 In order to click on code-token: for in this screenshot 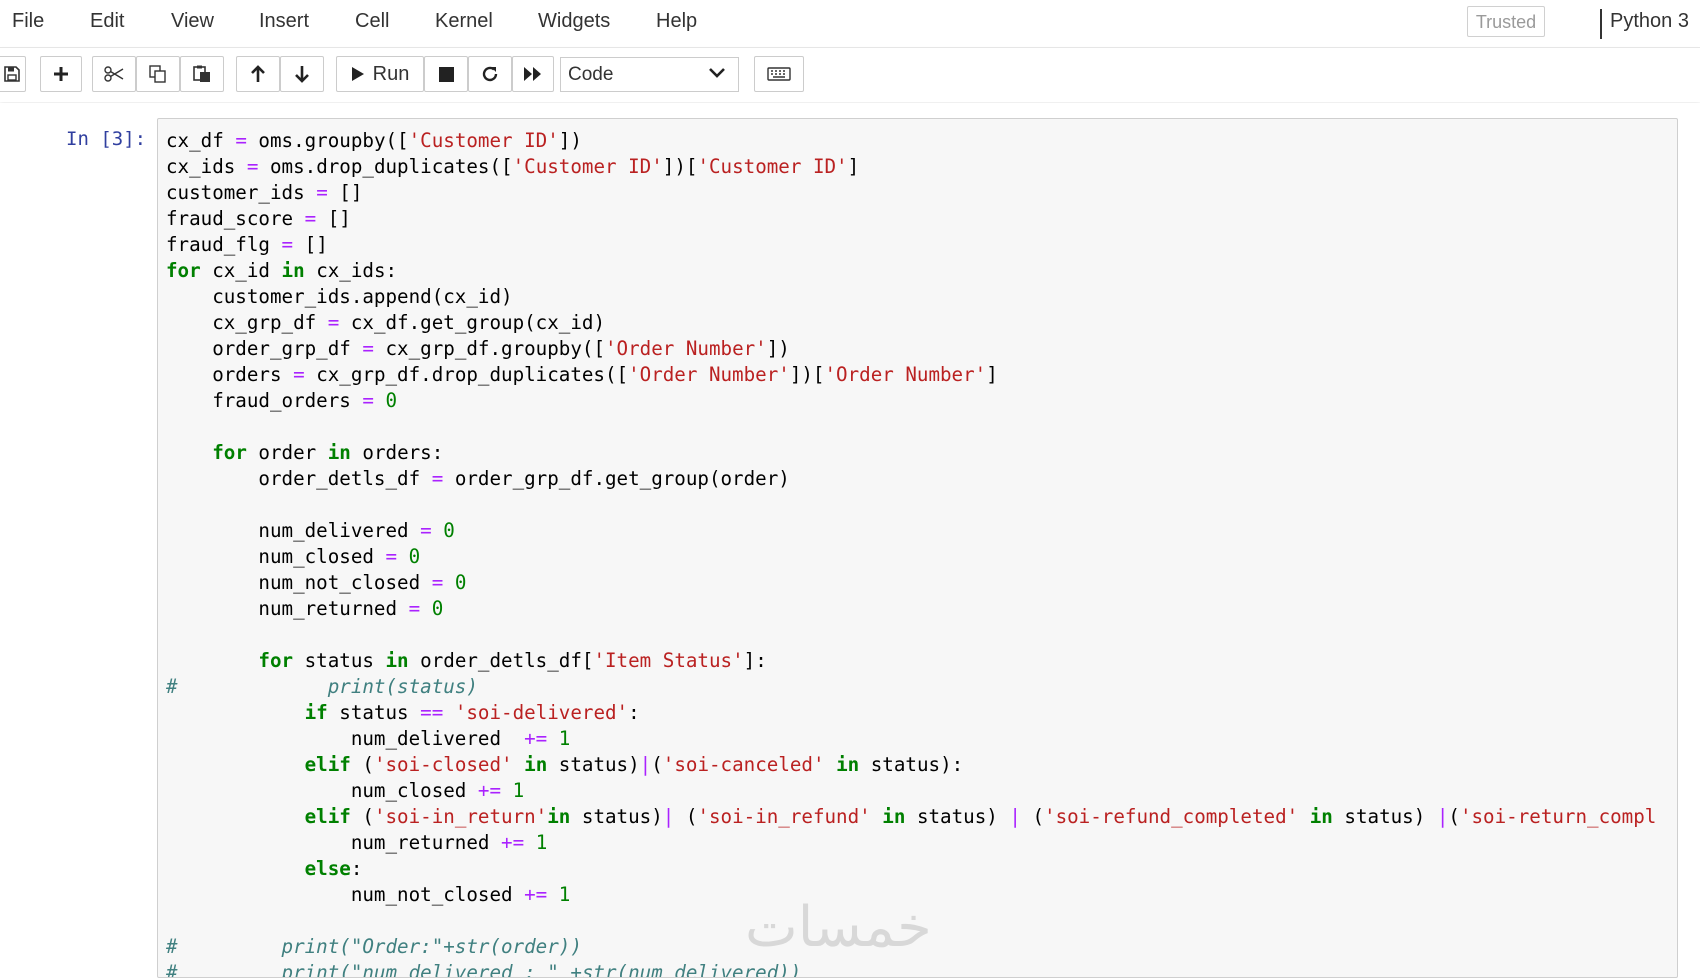, I will do `click(276, 660)`.